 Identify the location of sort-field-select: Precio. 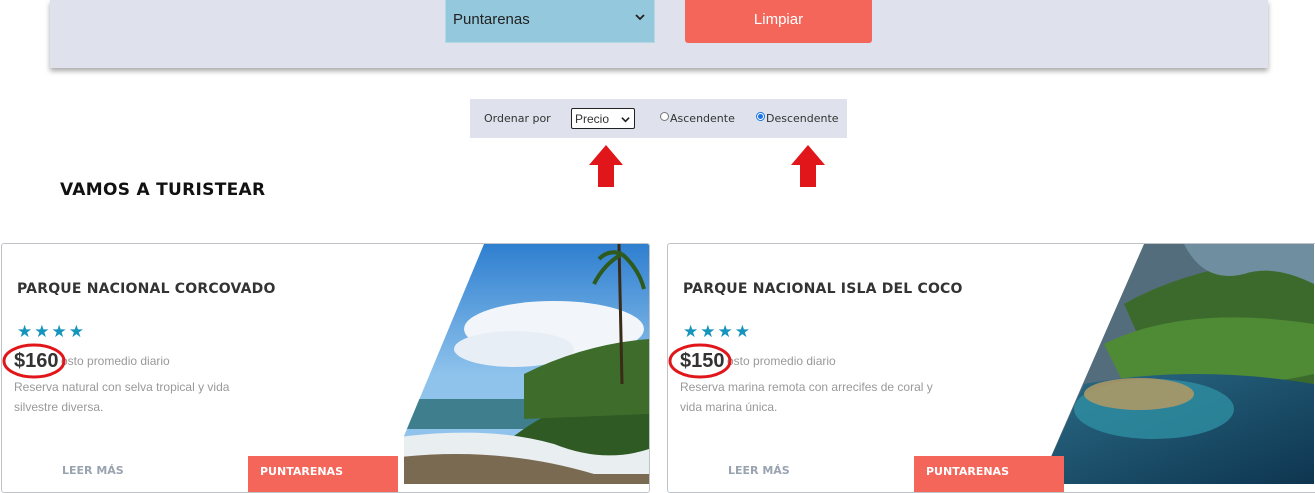
(603, 118).